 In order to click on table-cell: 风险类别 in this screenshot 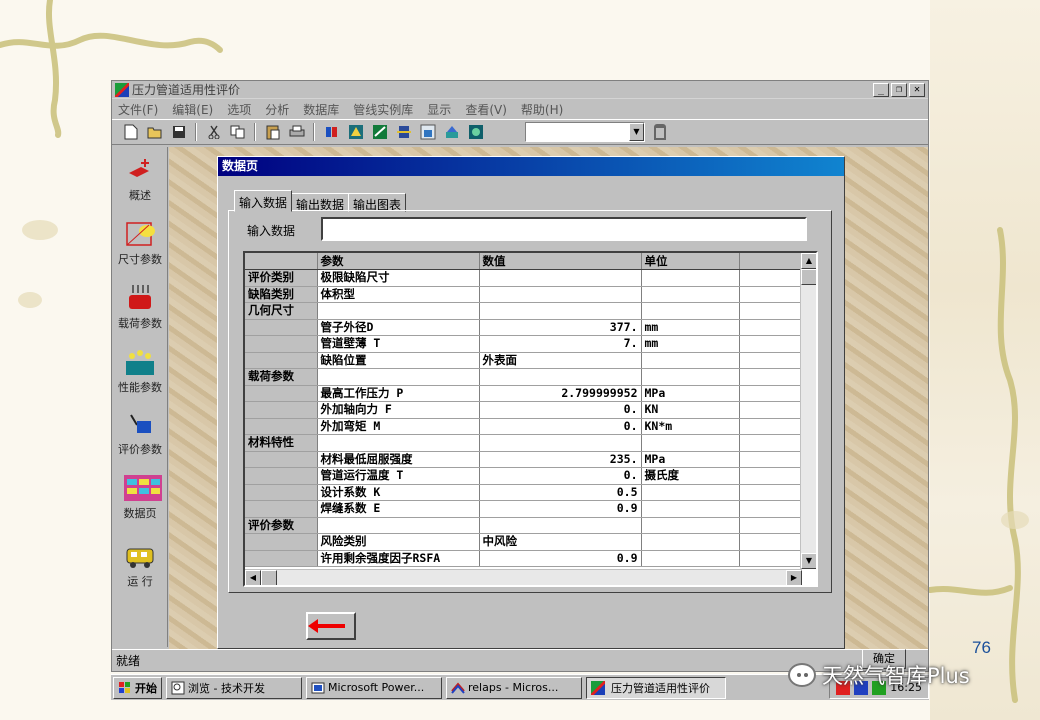, I will do `click(398, 542)`.